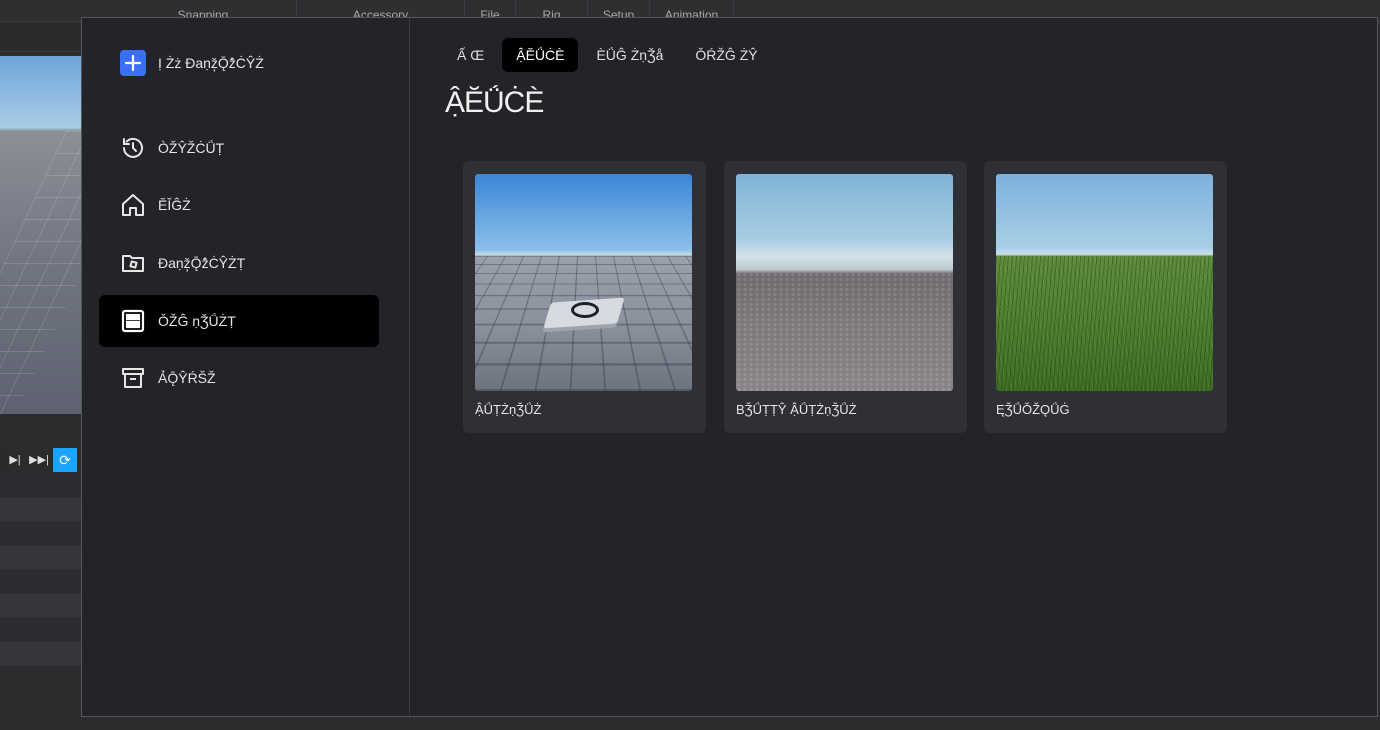  I want to click on spawn-logo-icon, so click(585, 310).